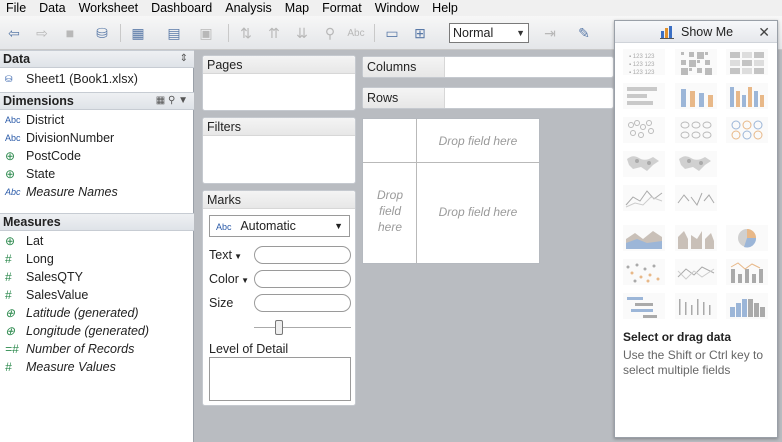  I want to click on measure-number-of-records: =# Number of Records, so click(97, 349).